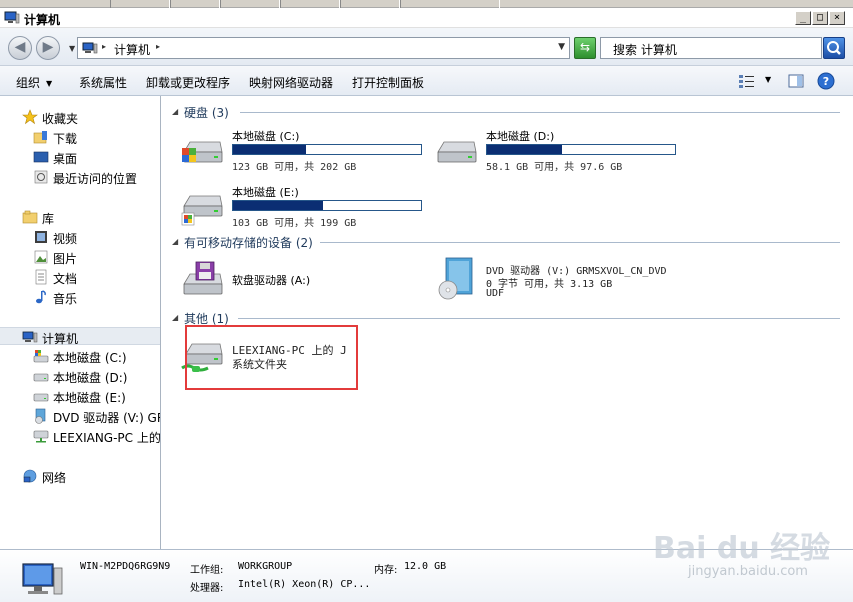 The height and width of the screenshot is (602, 853). What do you see at coordinates (80, 376) in the screenshot?
I see `sidebar-item-drive-d: 本地磁盘 (D:)` at bounding box center [80, 376].